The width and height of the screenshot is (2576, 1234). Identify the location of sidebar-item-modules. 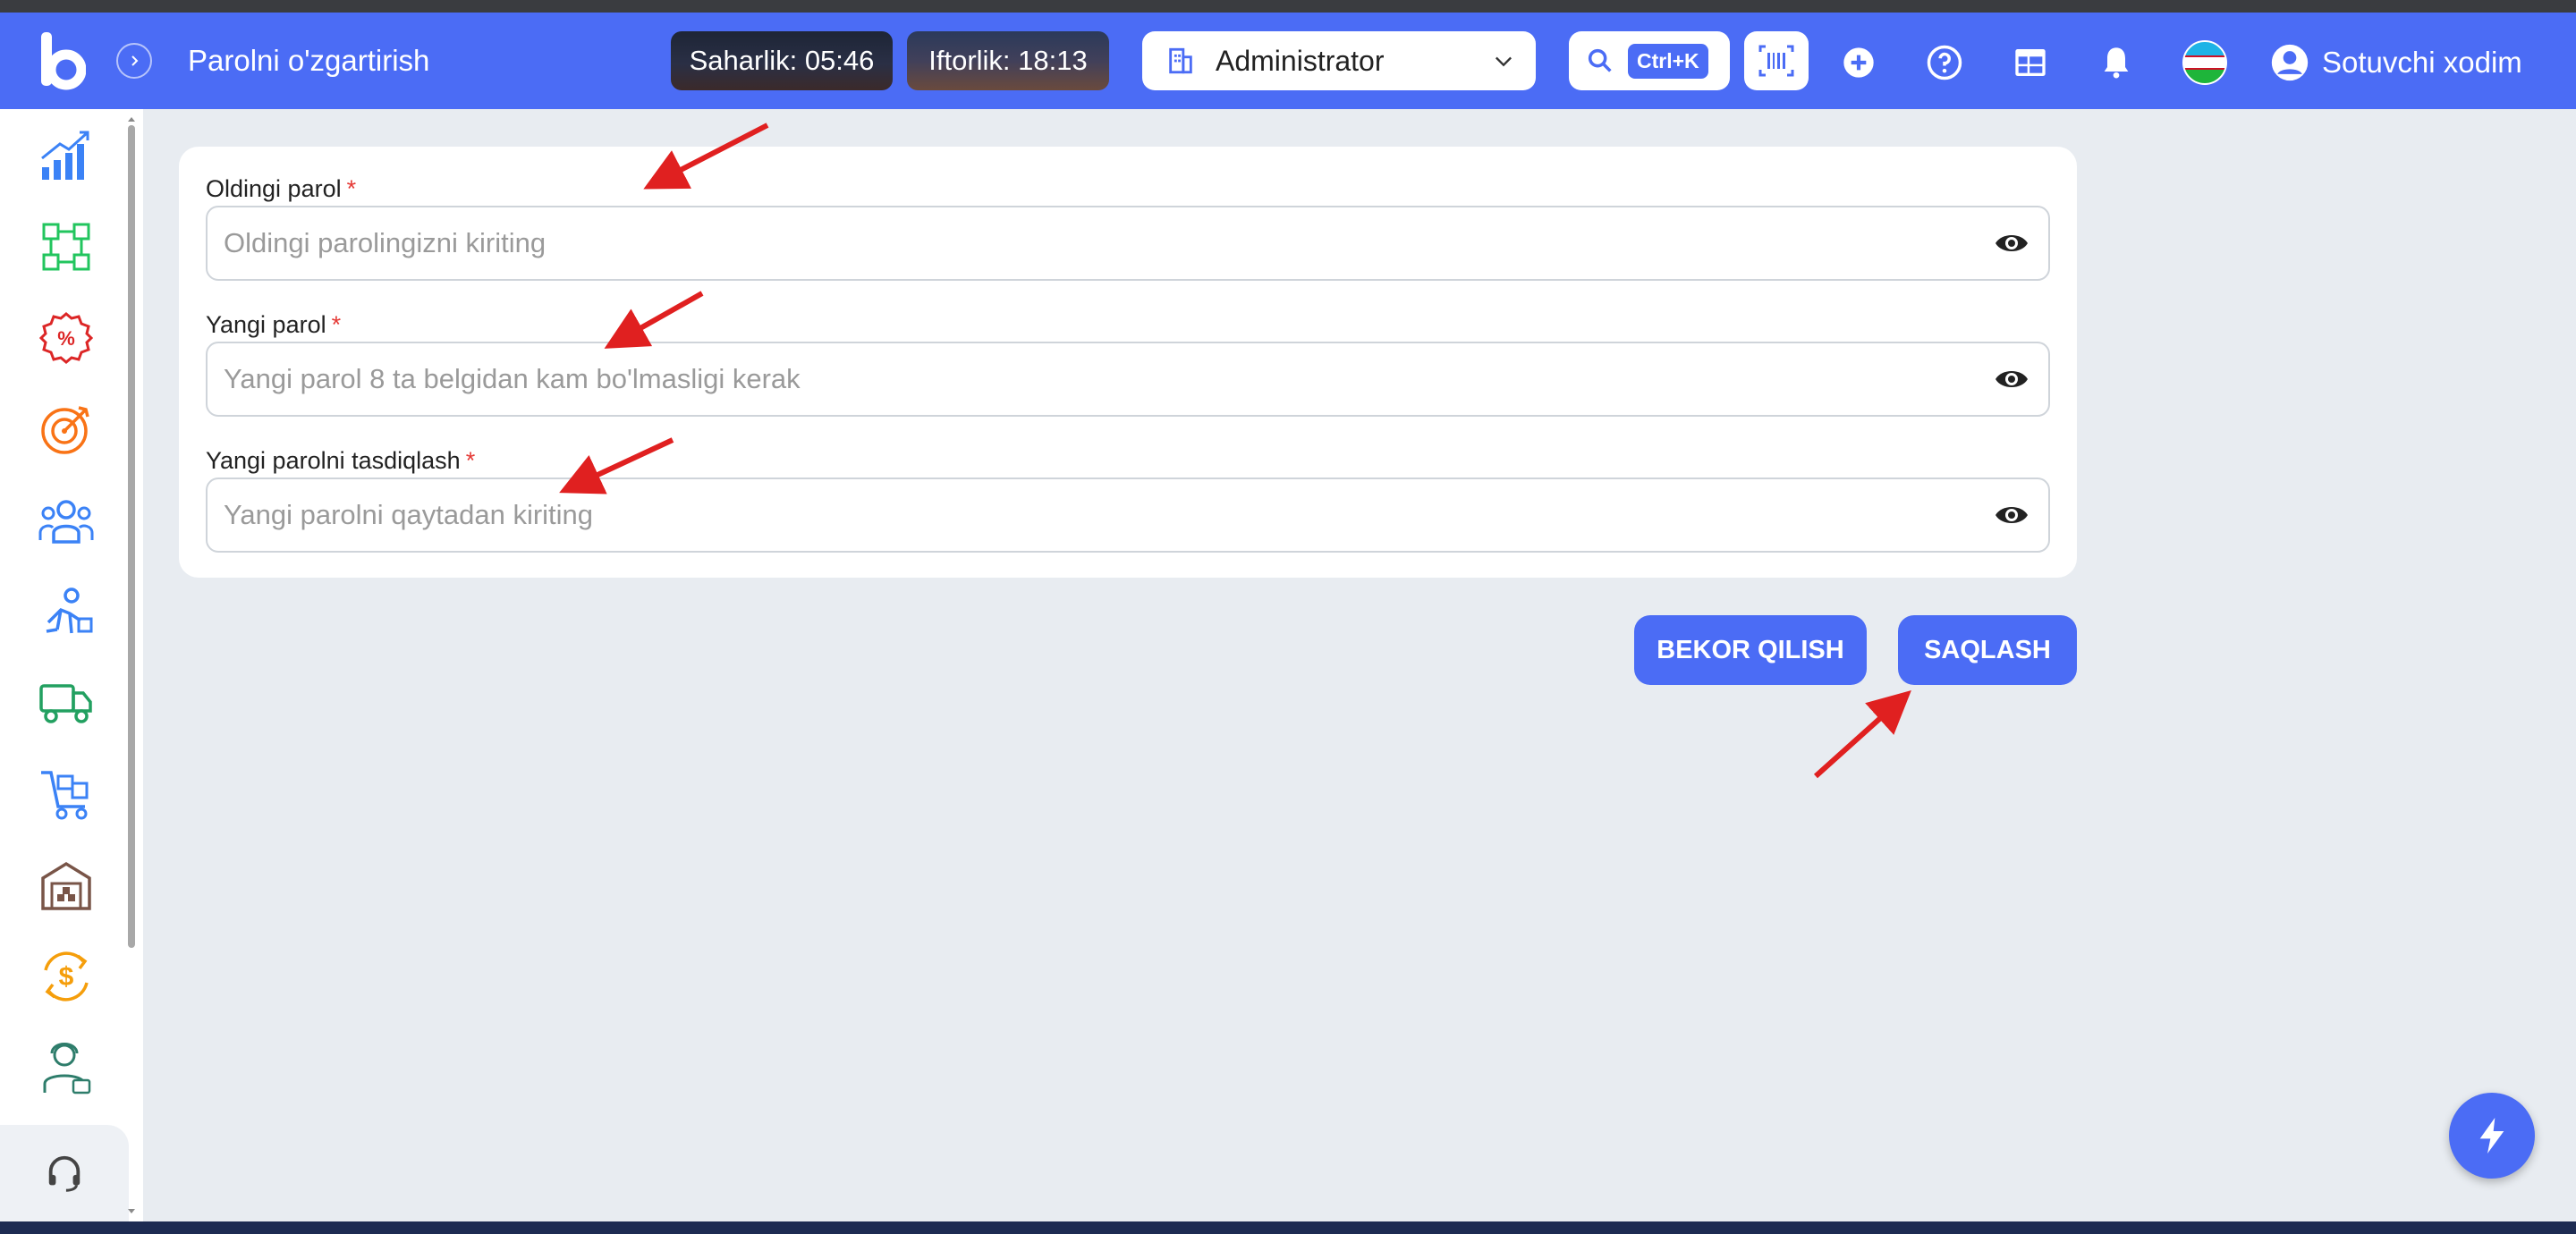
(66, 246).